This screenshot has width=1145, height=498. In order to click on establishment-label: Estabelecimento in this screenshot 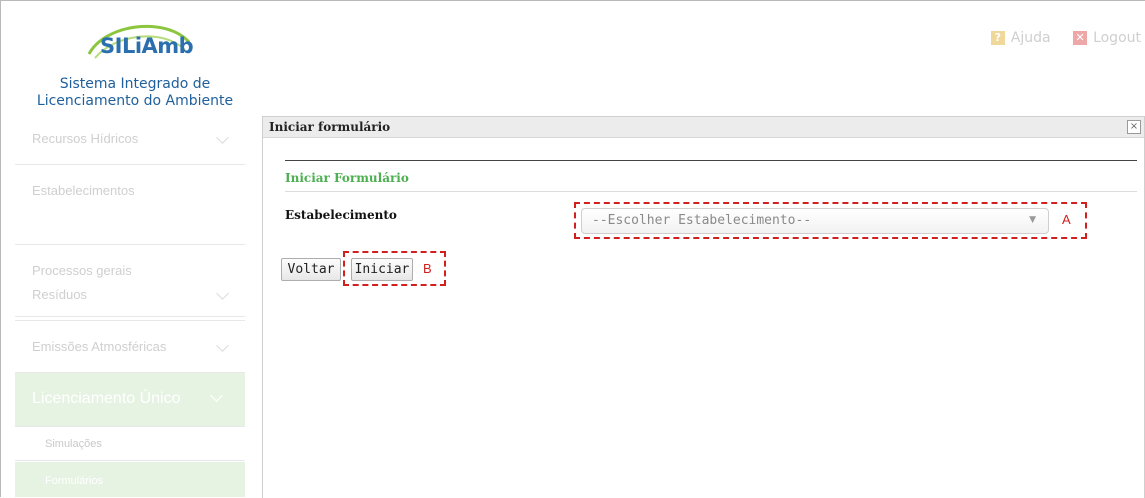, I will do `click(341, 215)`.